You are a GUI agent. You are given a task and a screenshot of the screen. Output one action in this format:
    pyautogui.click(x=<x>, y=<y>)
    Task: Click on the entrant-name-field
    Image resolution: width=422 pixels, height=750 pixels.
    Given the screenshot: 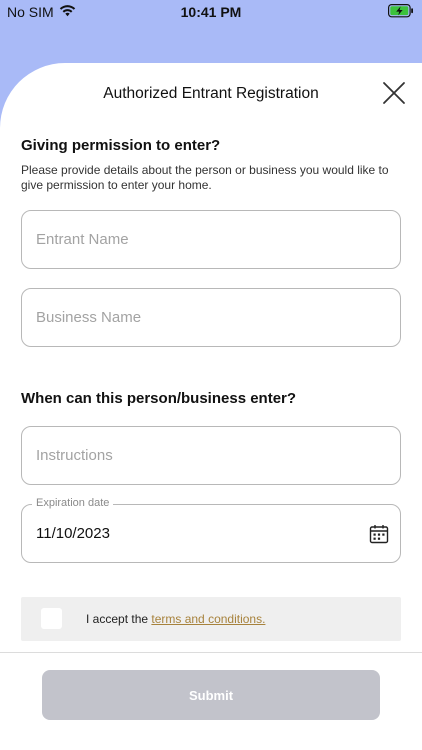 What is the action you would take?
    pyautogui.click(x=211, y=239)
    